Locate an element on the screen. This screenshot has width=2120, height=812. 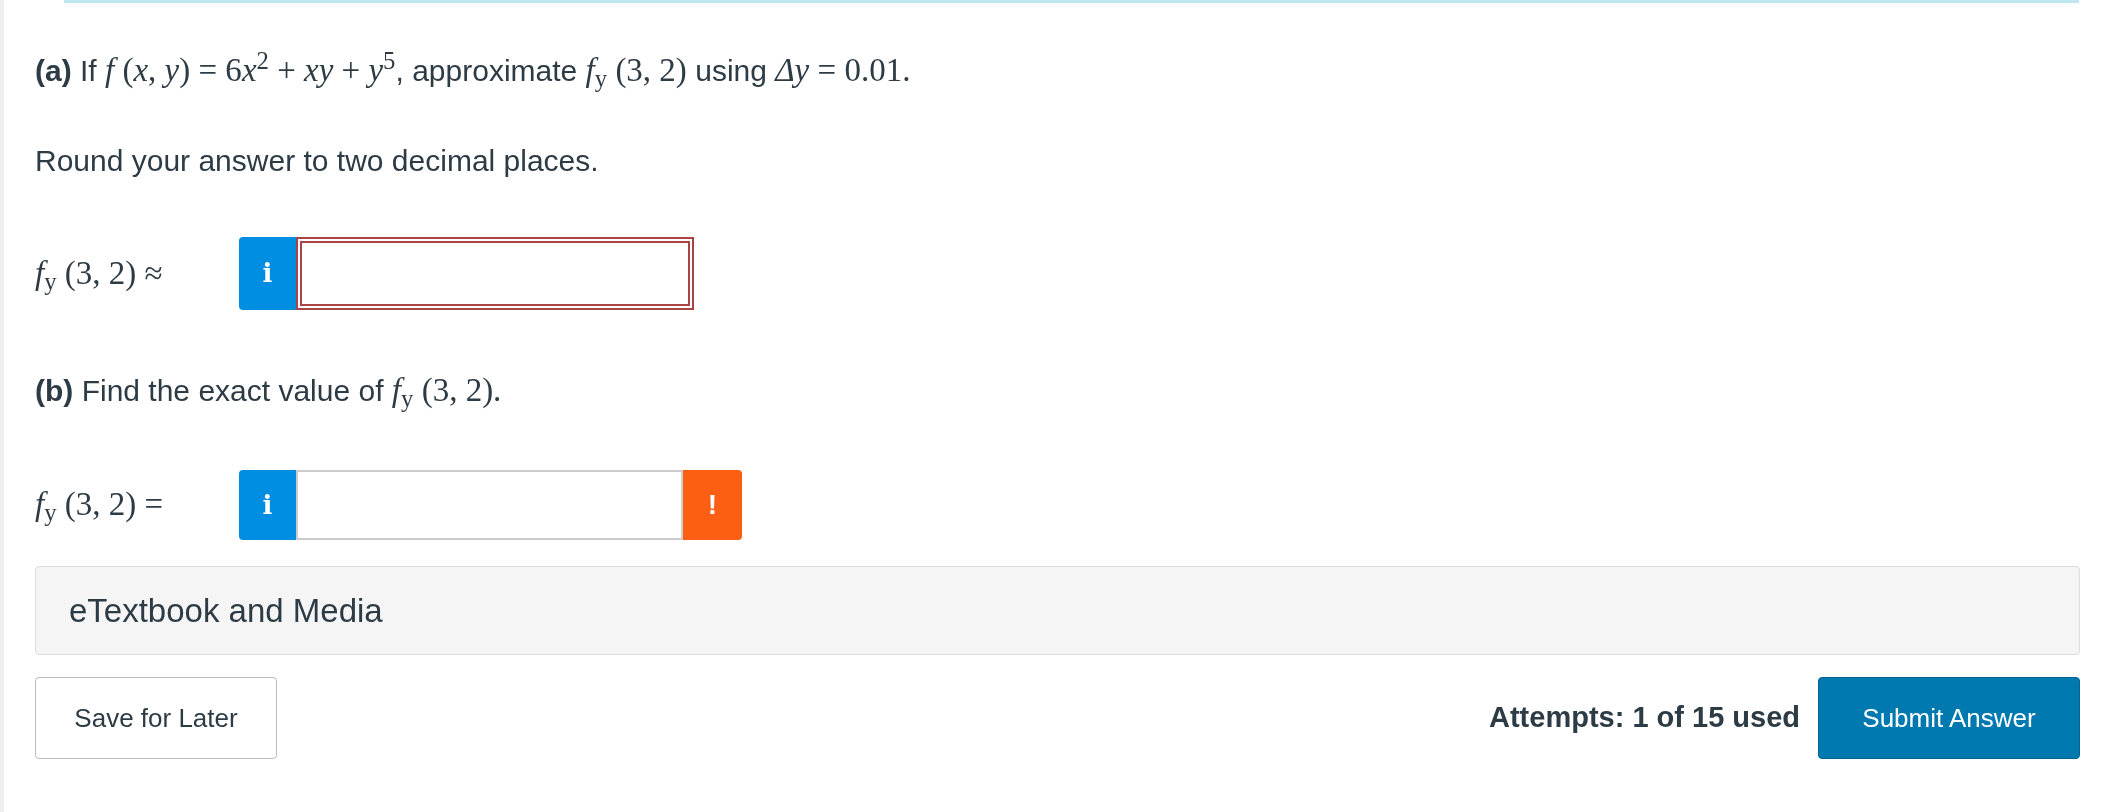
attempts-counter: Attempts: 1 of 15 used is located at coordinates (1644, 718).